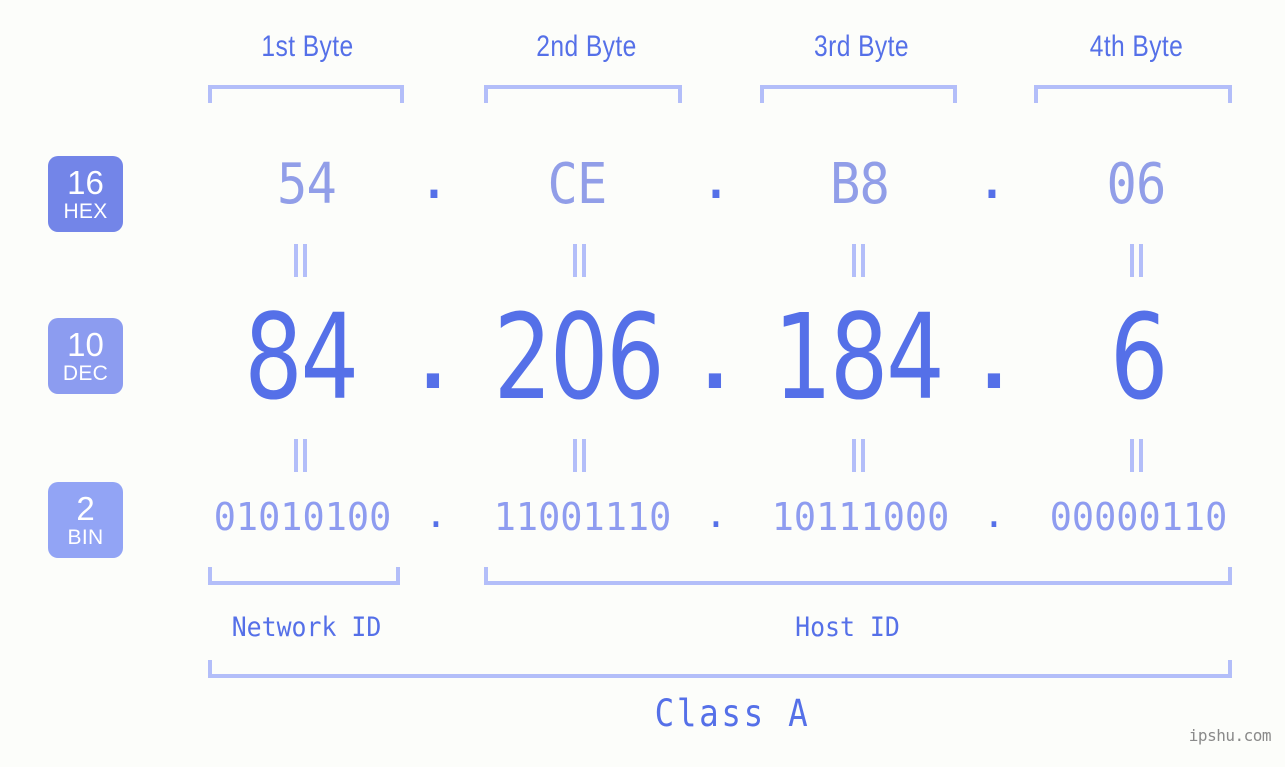  Describe the element at coordinates (85, 508) in the screenshot. I see `radix-badge-bin-base: 2` at that location.